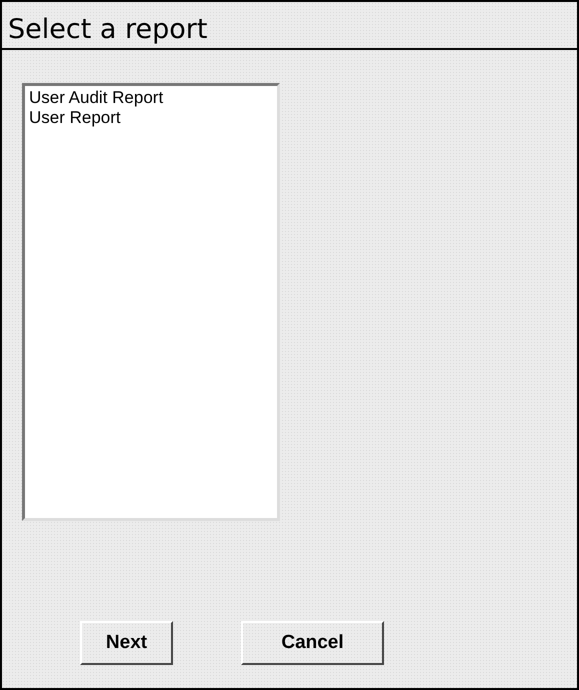 The image size is (579, 690). What do you see at coordinates (96, 98) in the screenshot?
I see `list-item: User Audit Report` at bounding box center [96, 98].